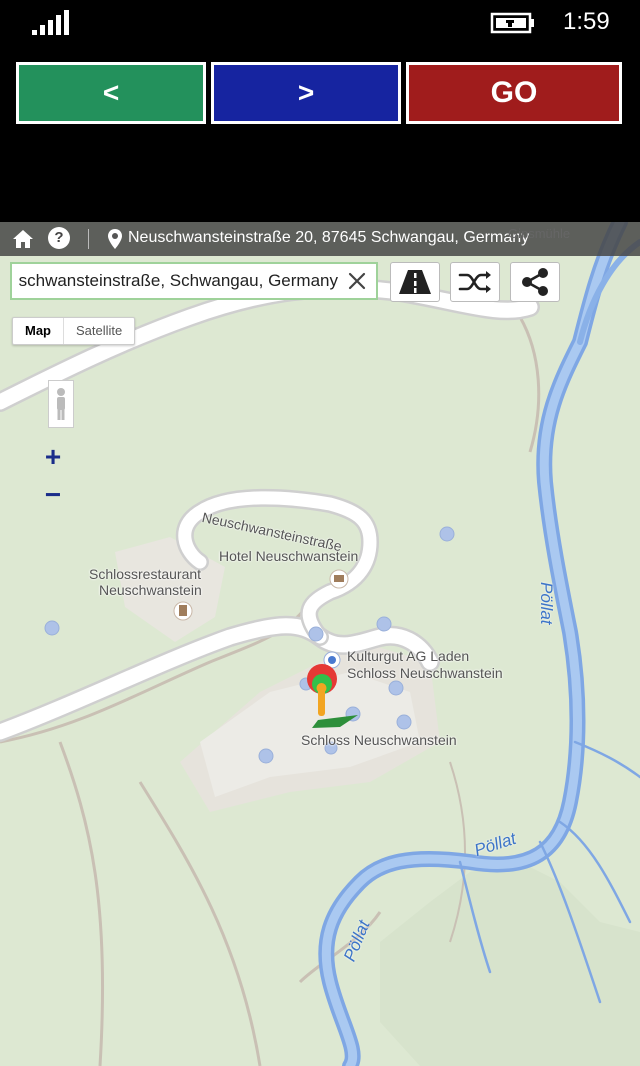  I want to click on route-button, so click(415, 282).